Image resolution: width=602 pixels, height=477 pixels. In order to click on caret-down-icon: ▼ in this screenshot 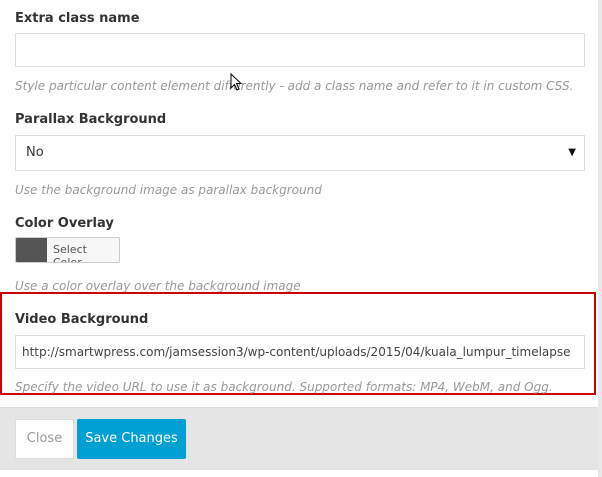, I will do `click(572, 152)`.